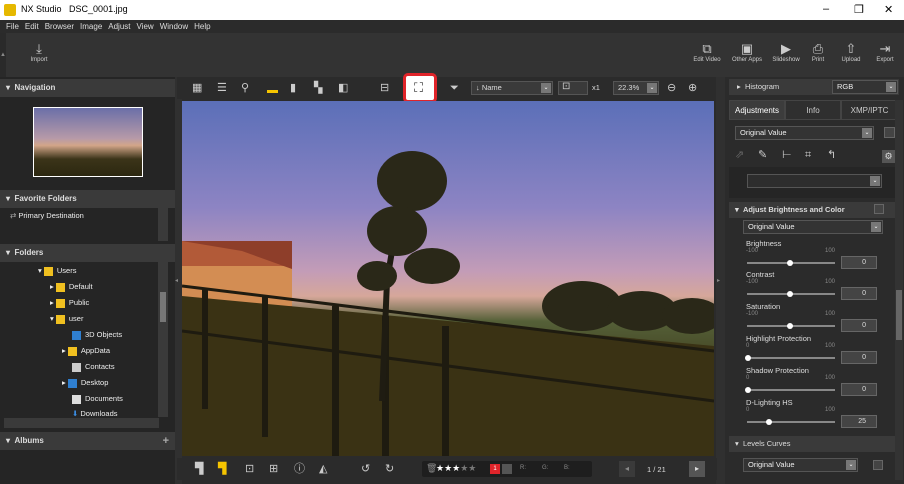  What do you see at coordinates (512, 88) in the screenshot?
I see `sort-dropdown: ↓ Name ⌄` at bounding box center [512, 88].